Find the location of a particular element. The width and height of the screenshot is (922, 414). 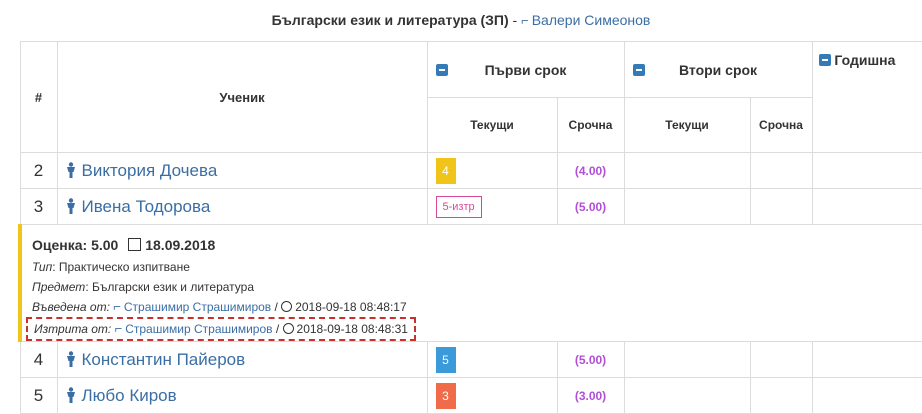

term1-term-header: Срочна is located at coordinates (590, 125).